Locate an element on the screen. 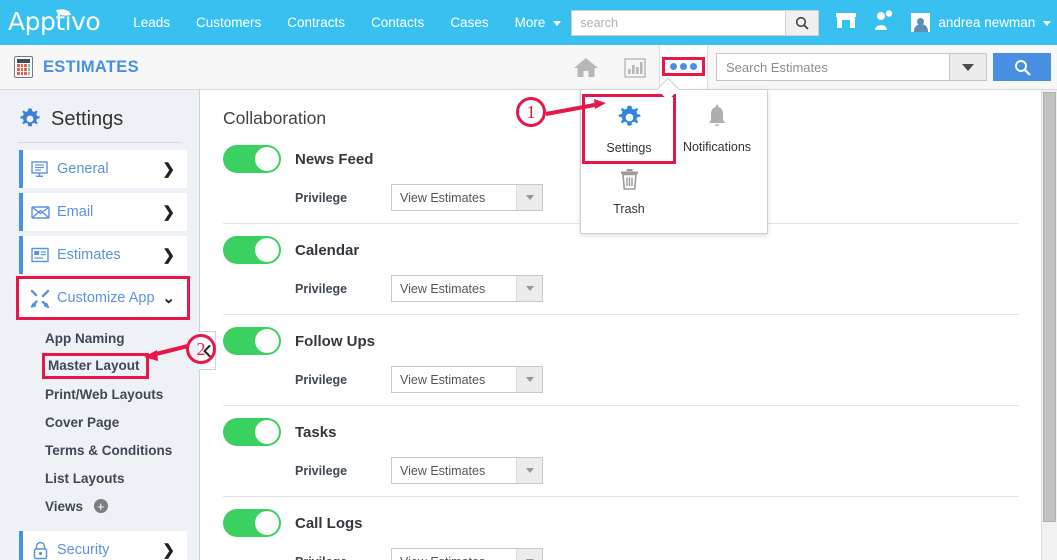 The height and width of the screenshot is (560, 1057). nav-label: More is located at coordinates (530, 22).